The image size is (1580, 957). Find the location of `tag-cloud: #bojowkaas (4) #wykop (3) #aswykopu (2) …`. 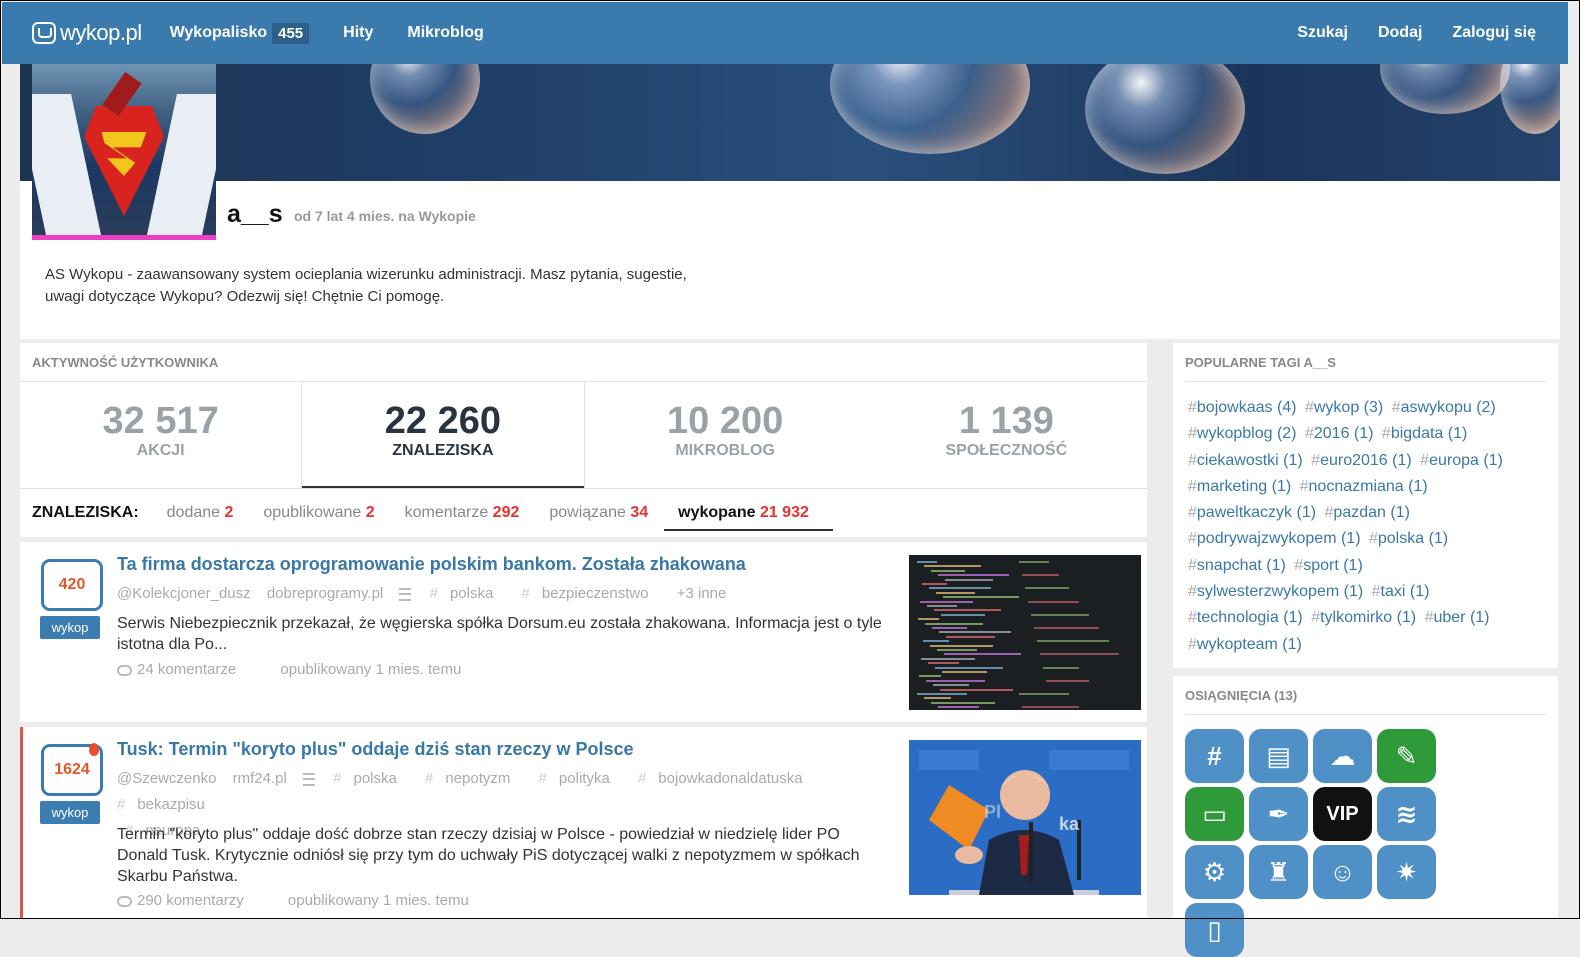

tag-cloud: #bojowkaas (4) #wykop (3) #aswykopu (2) … is located at coordinates (1368, 526).